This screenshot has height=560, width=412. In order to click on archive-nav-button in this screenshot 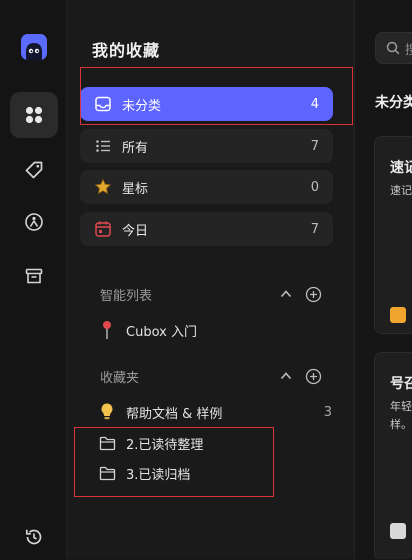, I will do `click(34, 276)`.